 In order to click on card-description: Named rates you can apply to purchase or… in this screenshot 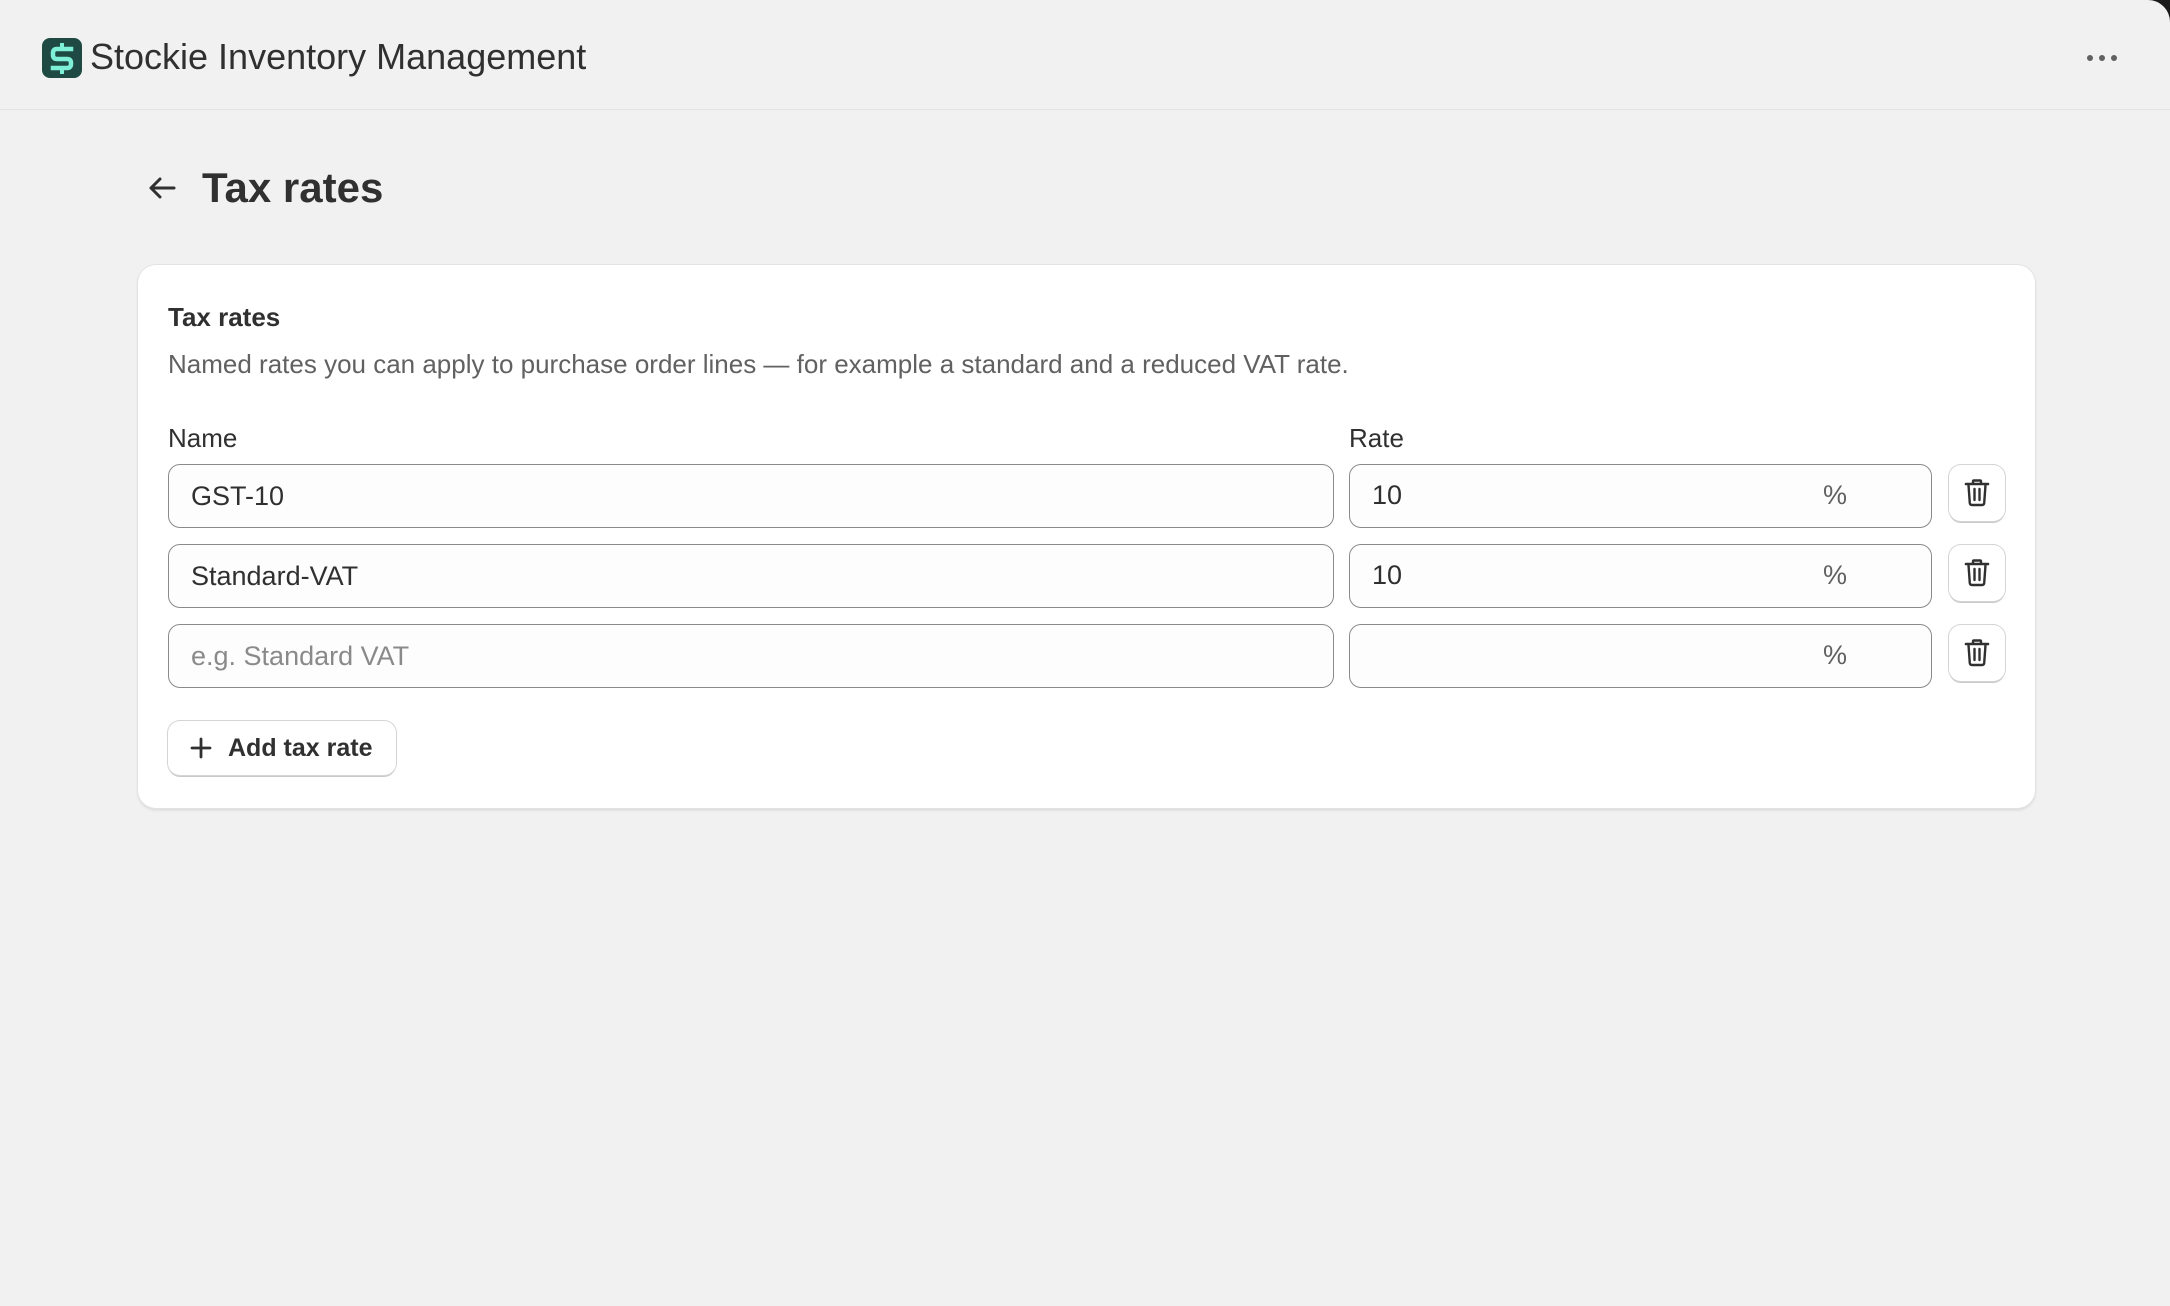, I will do `click(758, 364)`.